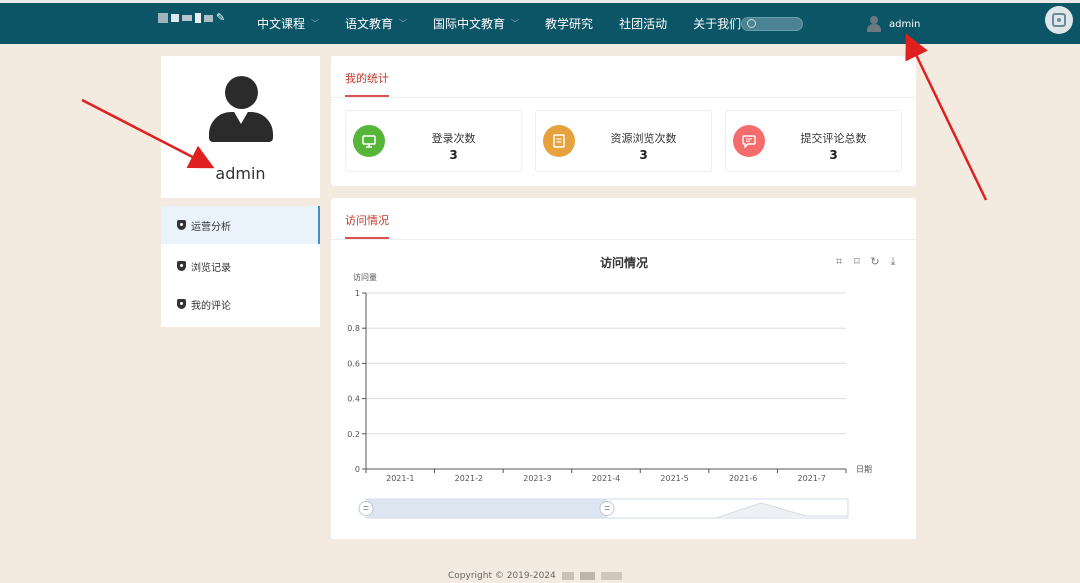  I want to click on profile-card: admin, so click(240, 127).